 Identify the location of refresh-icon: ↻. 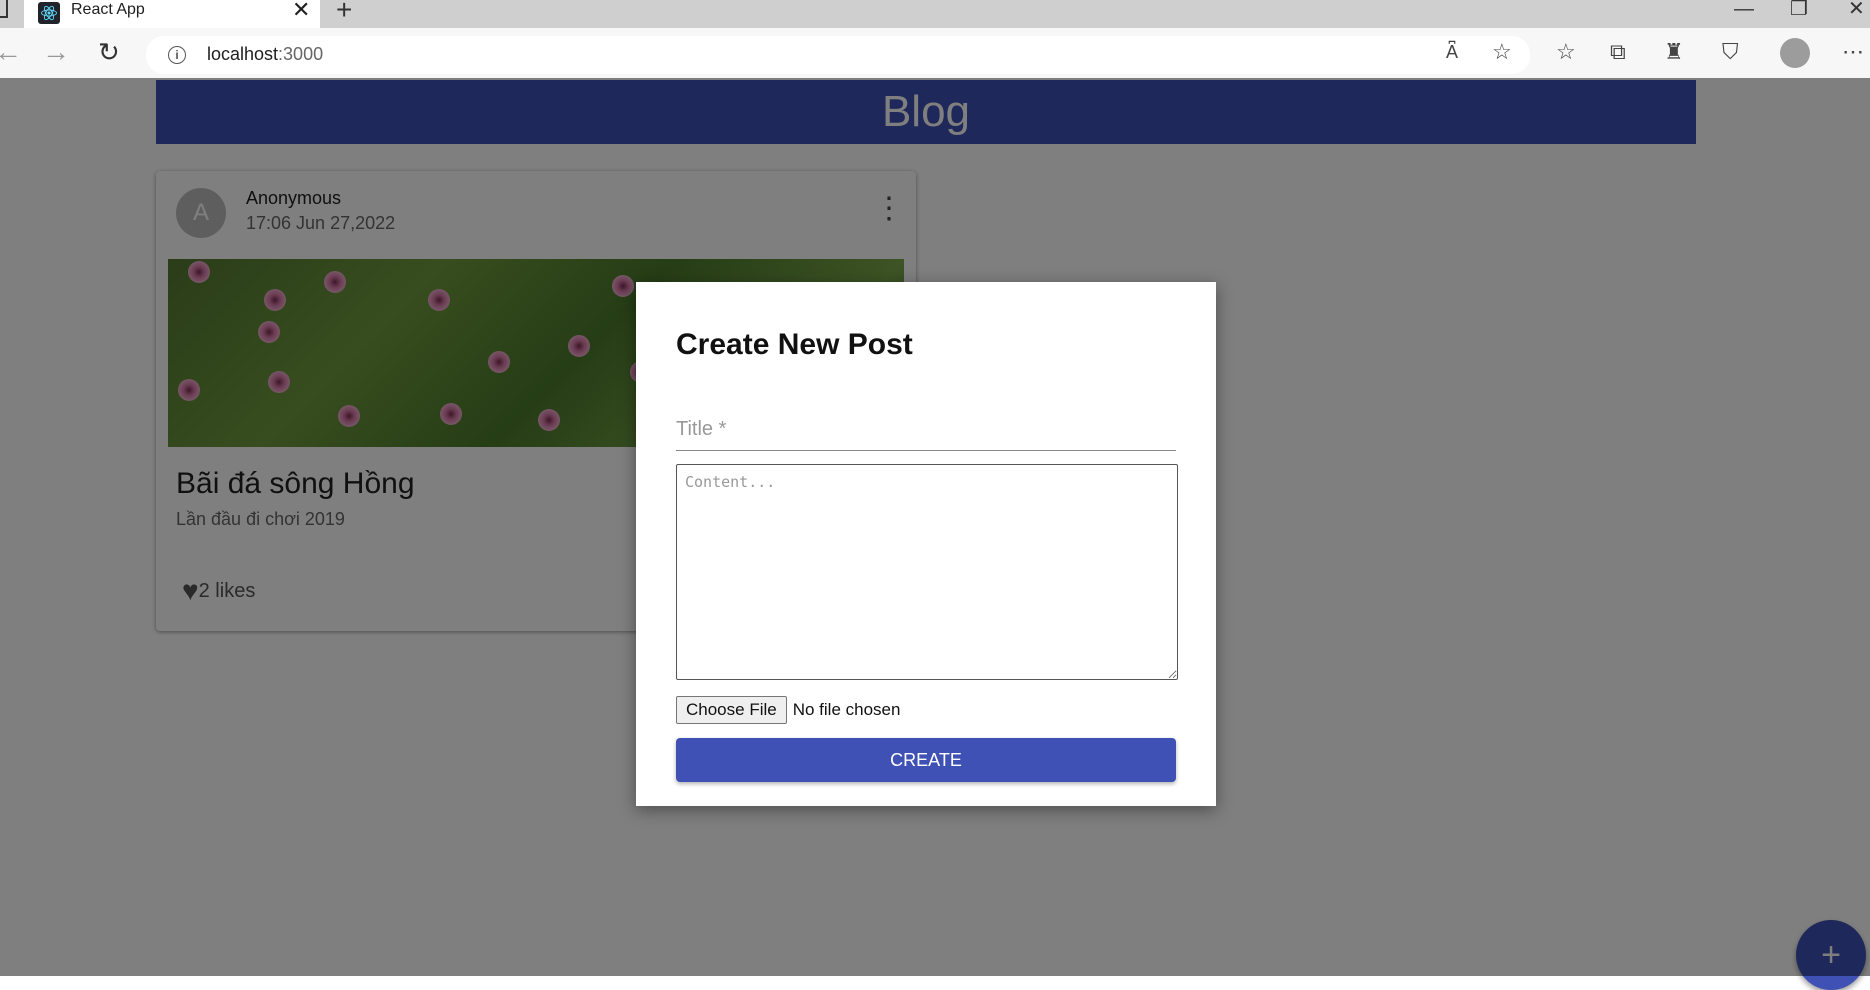
(109, 52).